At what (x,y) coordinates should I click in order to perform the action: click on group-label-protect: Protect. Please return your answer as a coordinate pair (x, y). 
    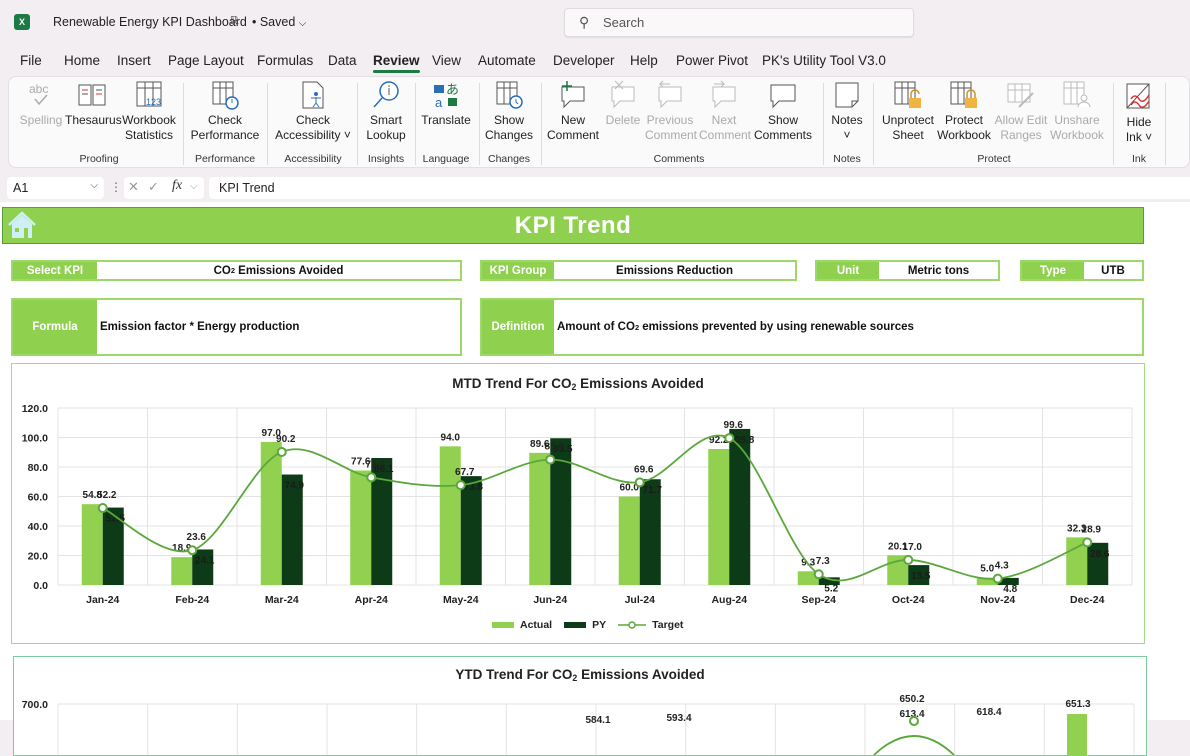
    Looking at the image, I should click on (994, 159).